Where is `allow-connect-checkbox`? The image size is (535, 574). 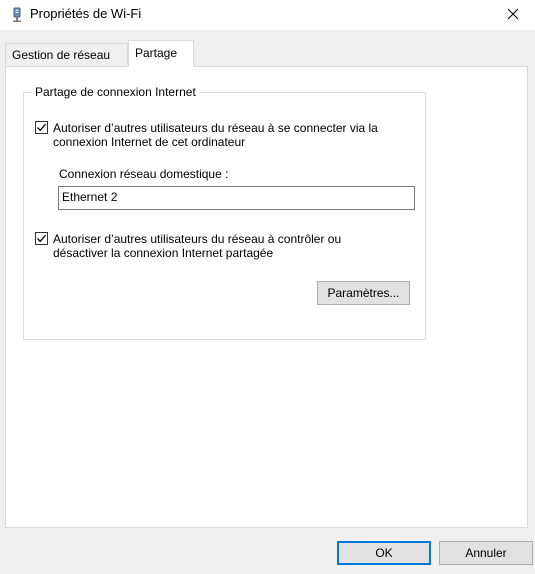
allow-connect-checkbox is located at coordinates (41, 127).